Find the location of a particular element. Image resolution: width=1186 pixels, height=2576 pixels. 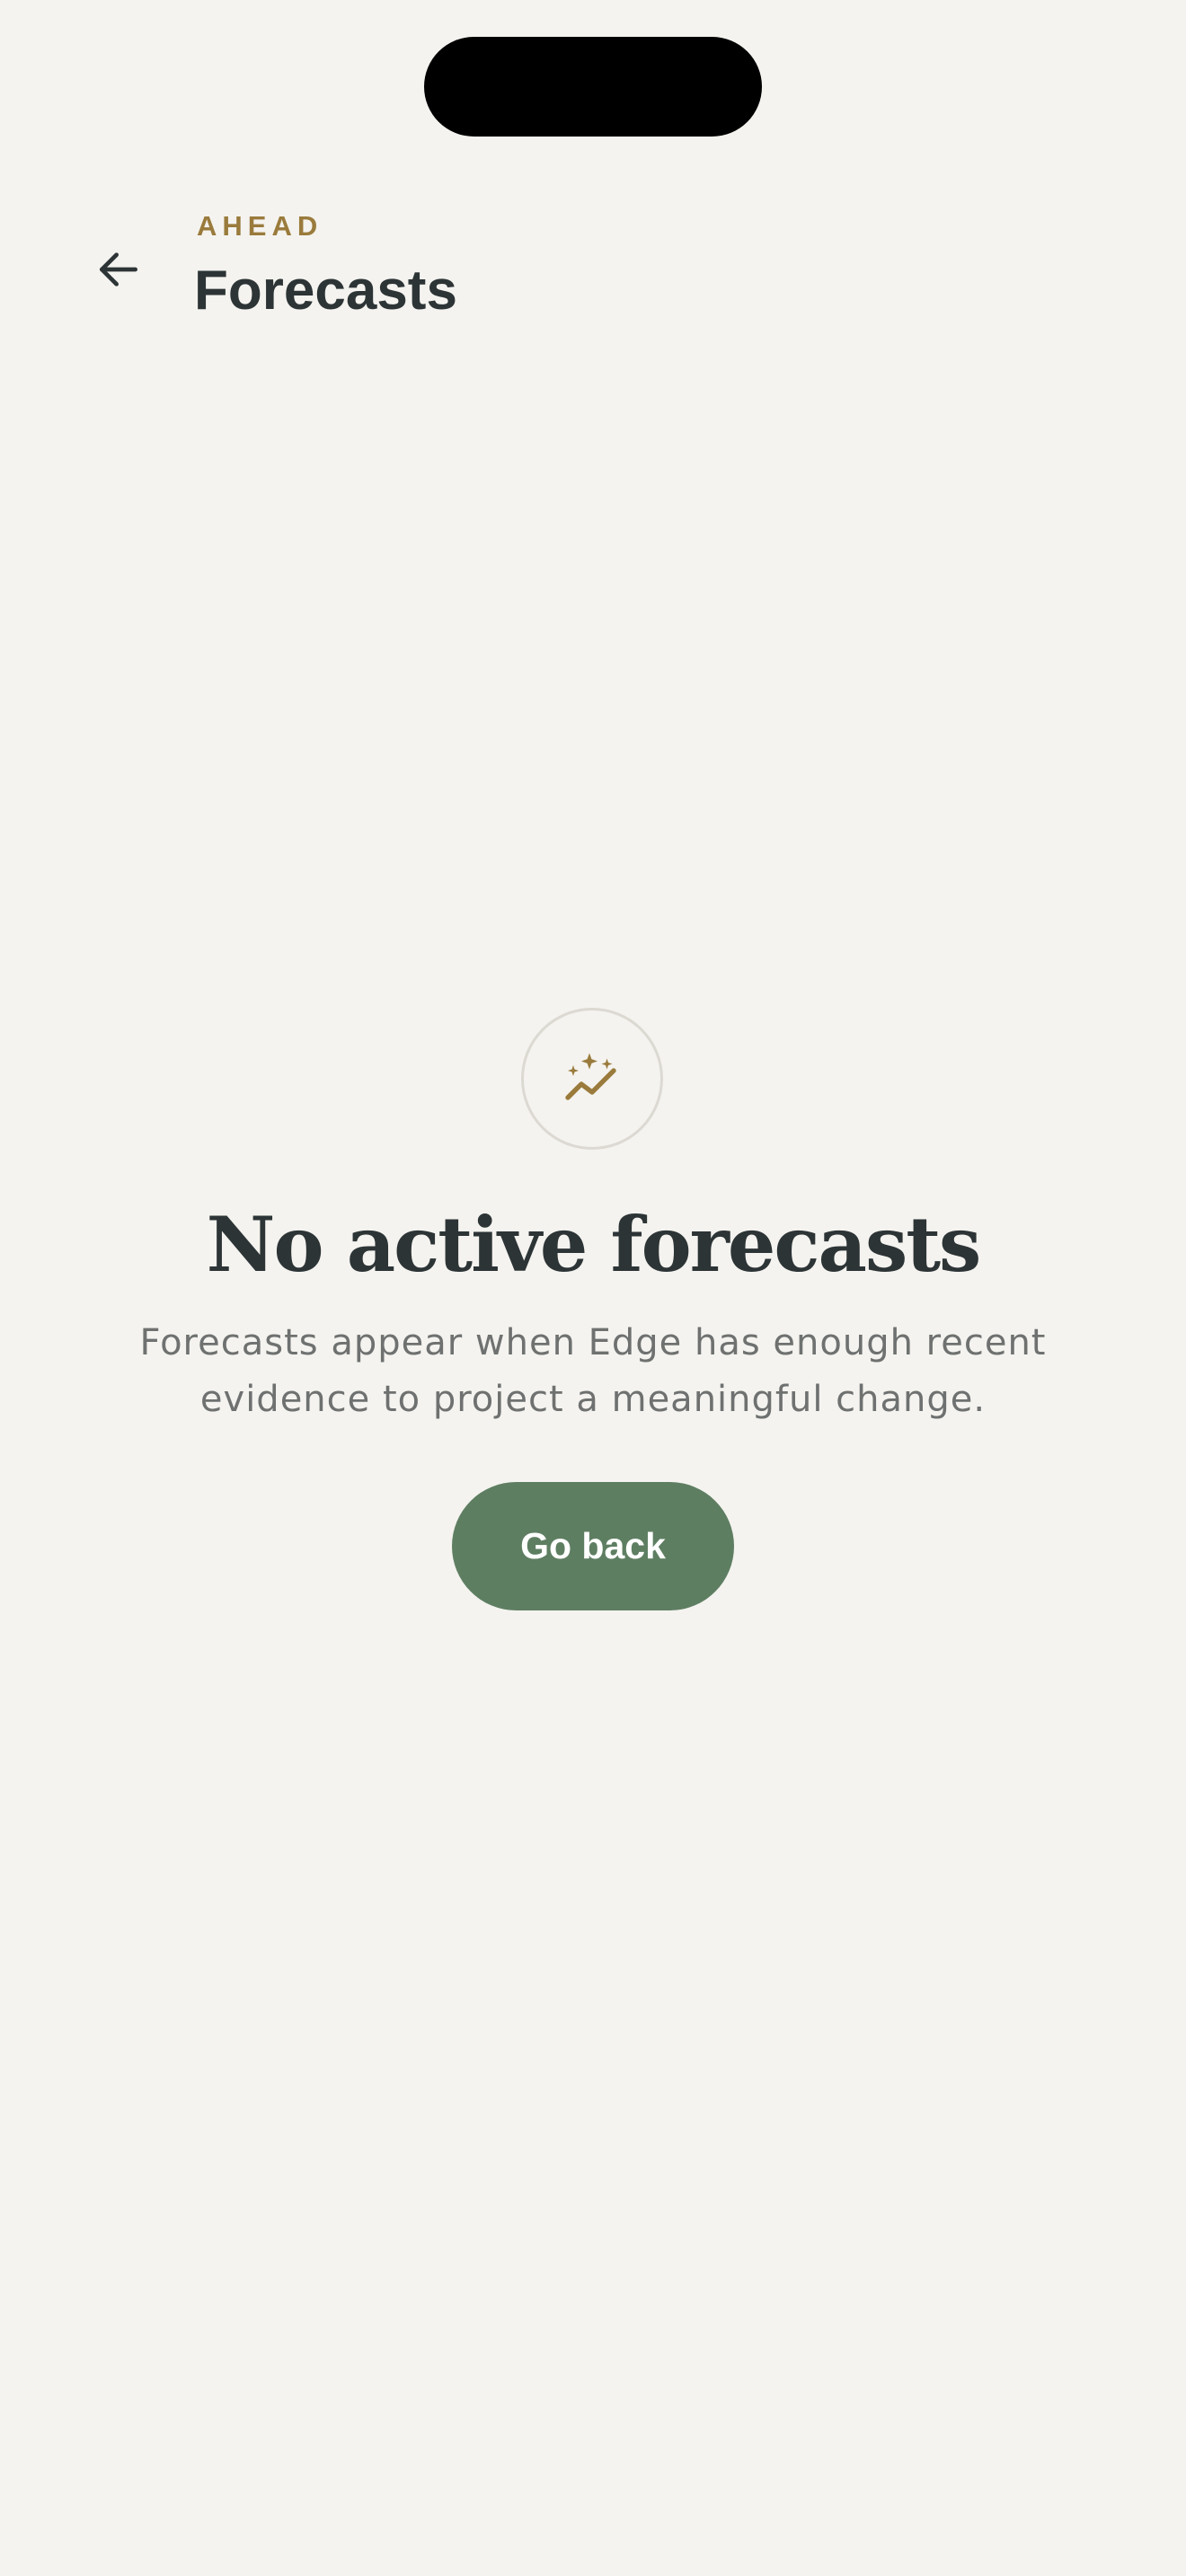

page-title: Forecasts is located at coordinates (325, 291).